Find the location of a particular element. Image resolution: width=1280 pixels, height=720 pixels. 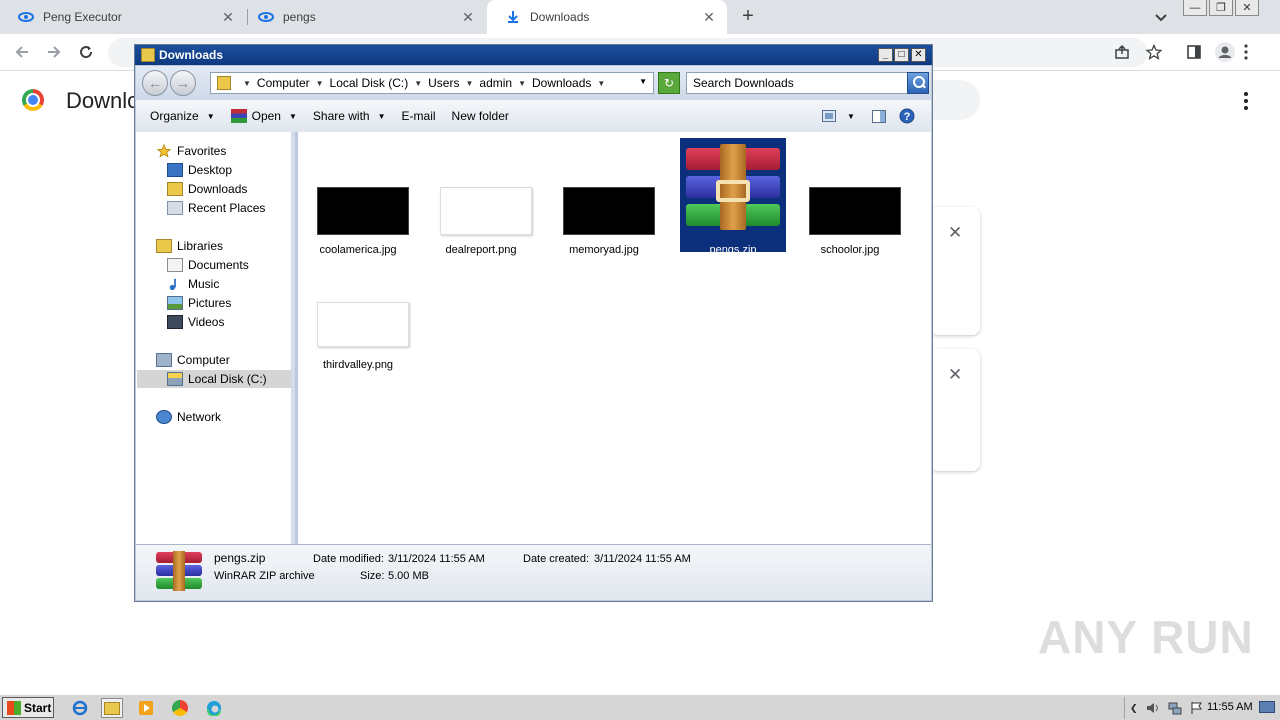

minimize-icon: — is located at coordinates (1195, 8).